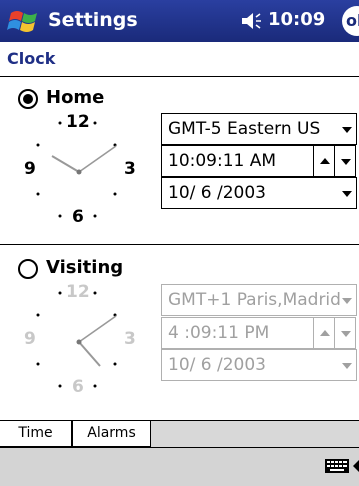 The image size is (359, 486). I want to click on visiting-timezone-value: GMT+1 Paris,Madrid, so click(254, 300).